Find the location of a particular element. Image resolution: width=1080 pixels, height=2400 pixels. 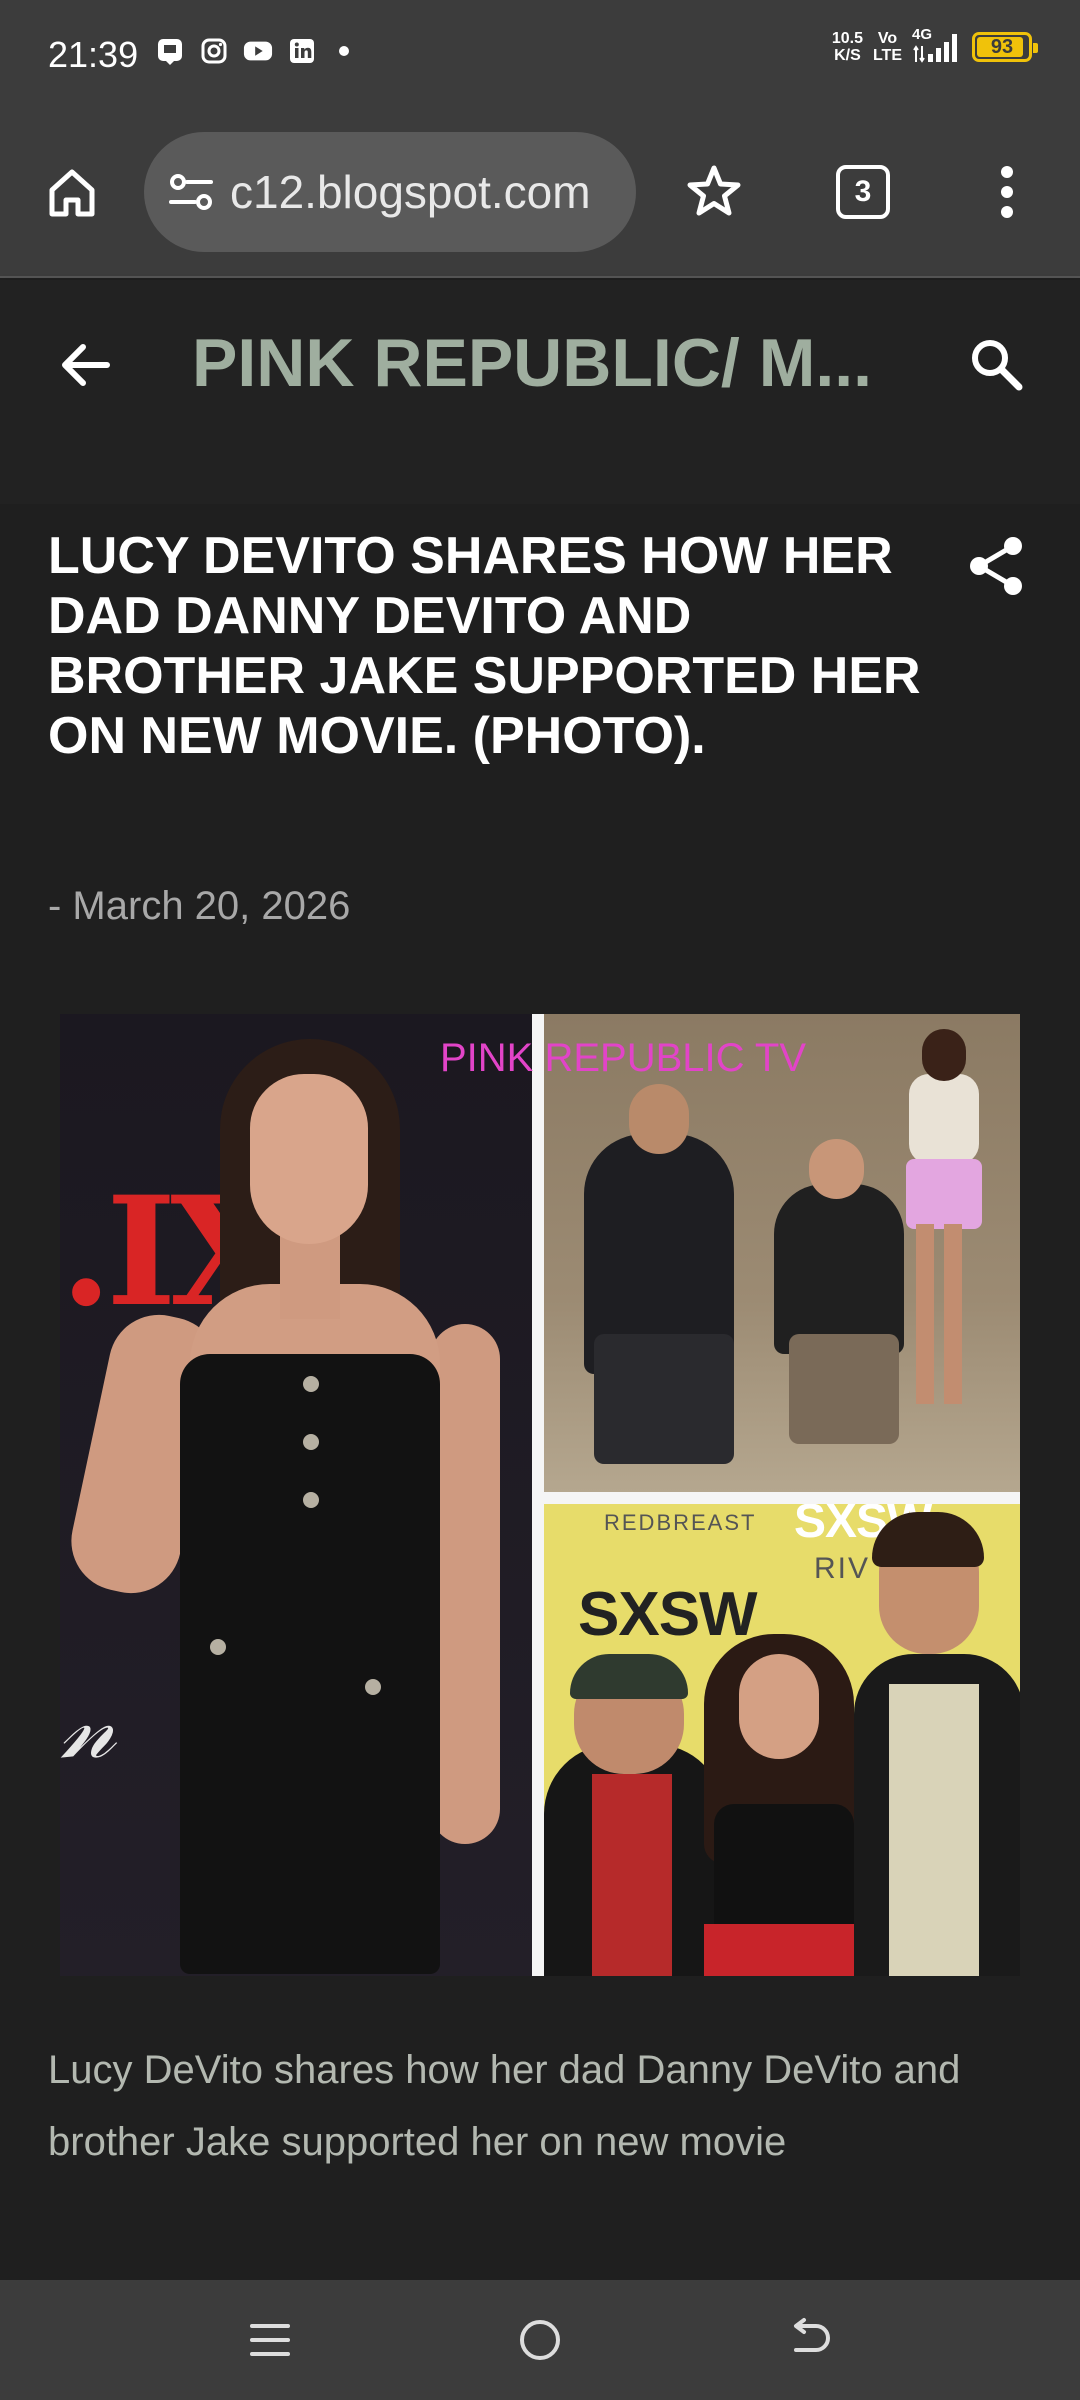

home-button is located at coordinates (72, 192).